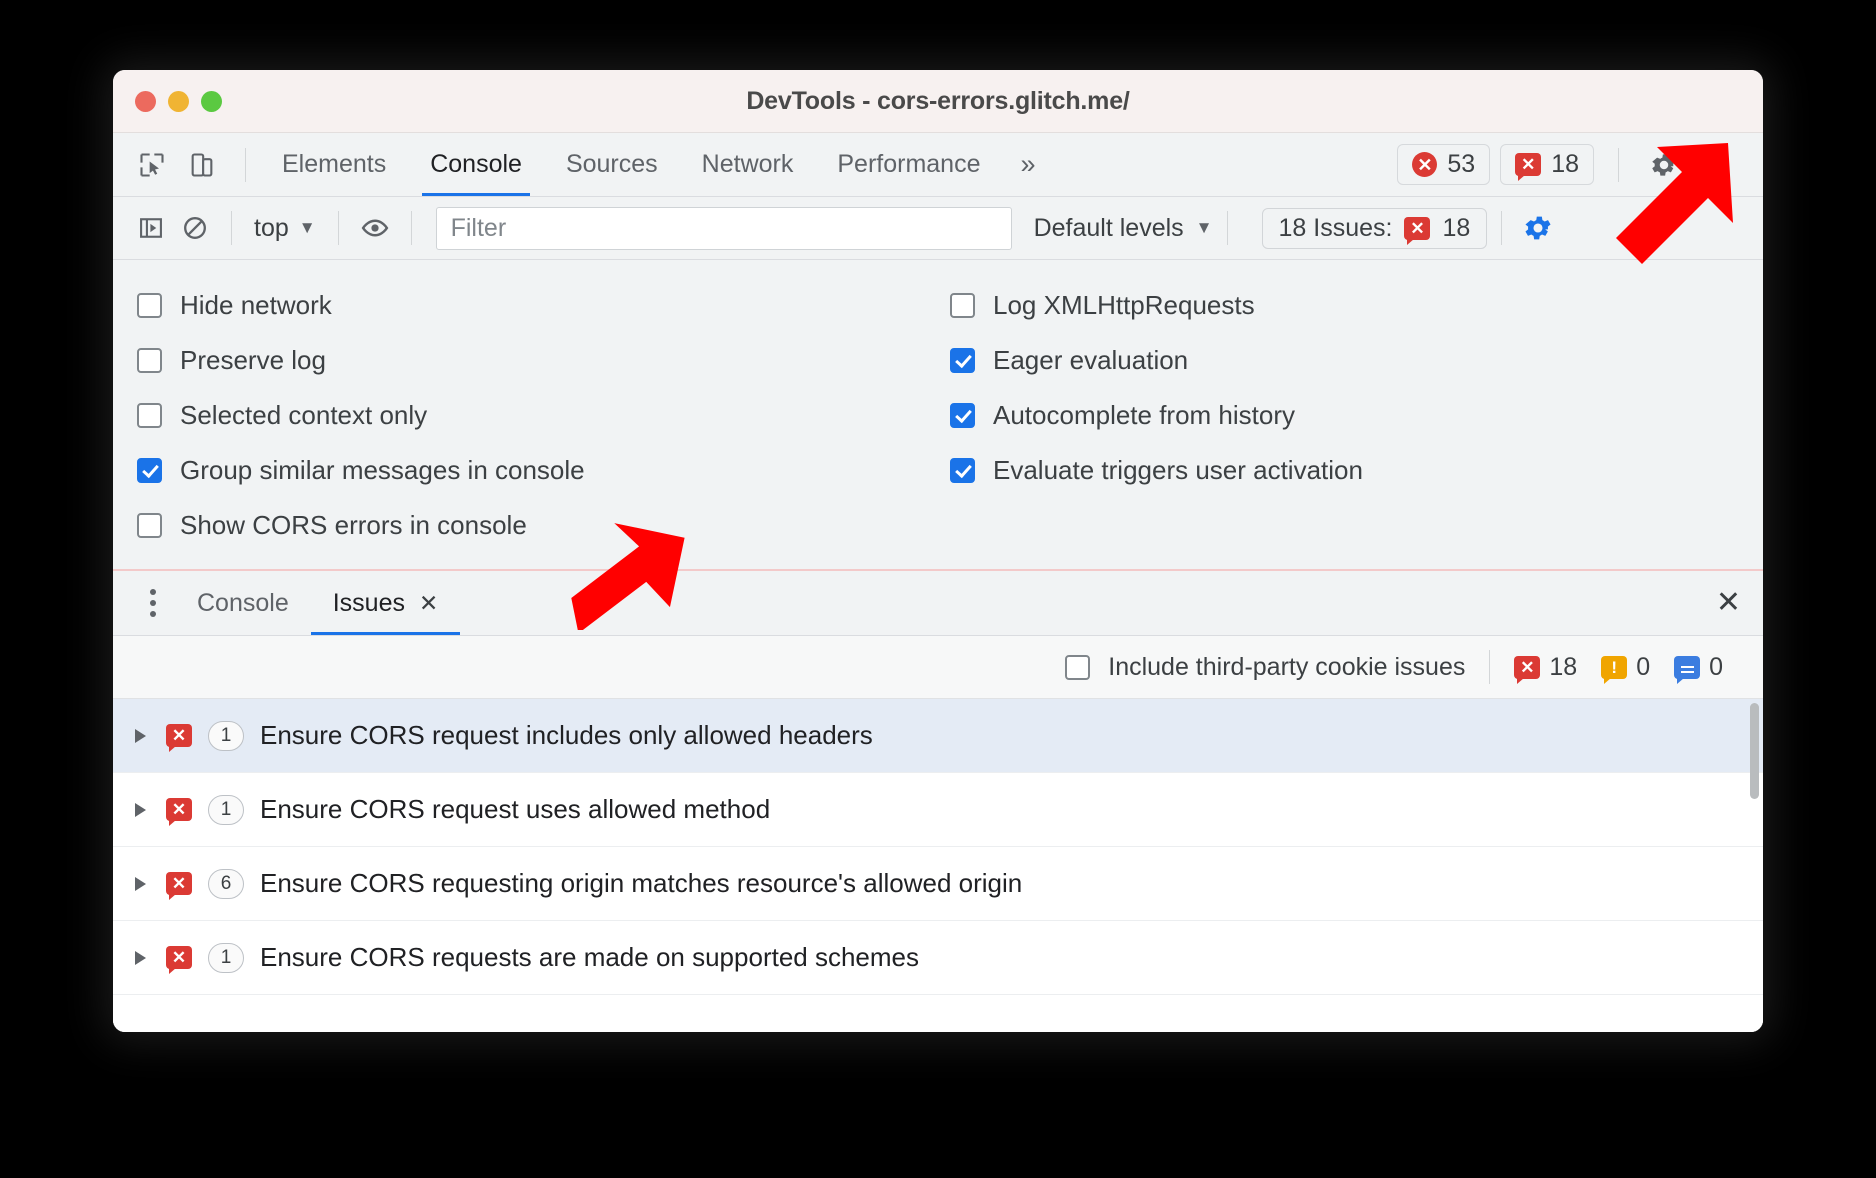  Describe the element at coordinates (202, 165) in the screenshot. I see `device-toolbar-icon` at that location.